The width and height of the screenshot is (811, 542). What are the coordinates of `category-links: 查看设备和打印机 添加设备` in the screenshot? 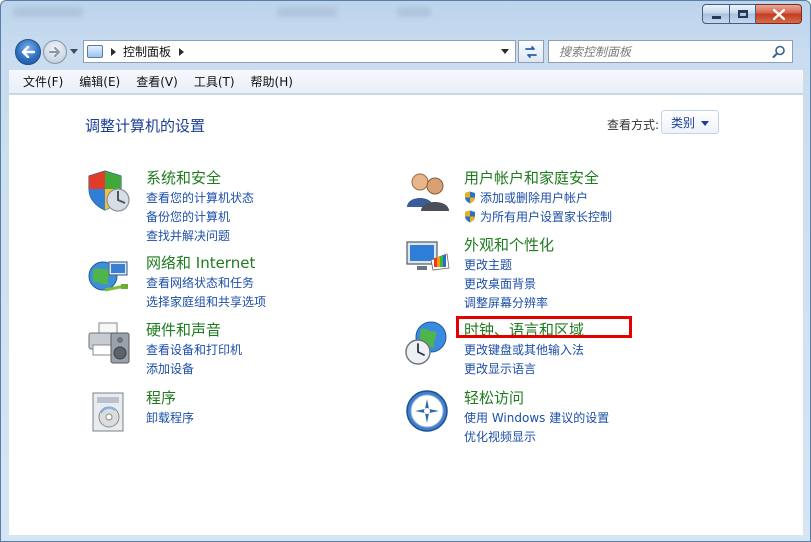 It's located at (194, 359).